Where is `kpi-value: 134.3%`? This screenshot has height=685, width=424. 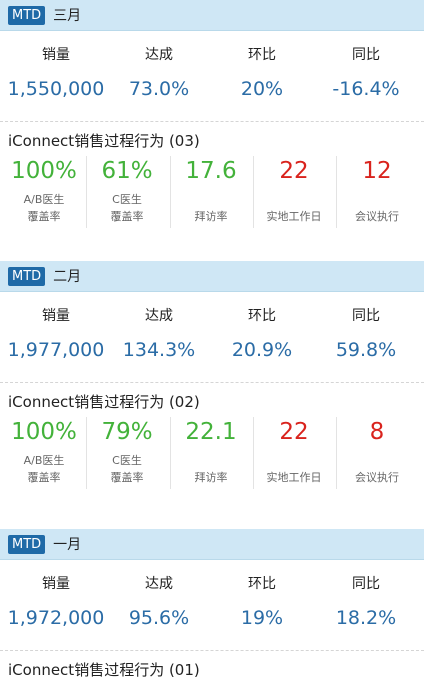 kpi-value: 134.3% is located at coordinates (159, 350).